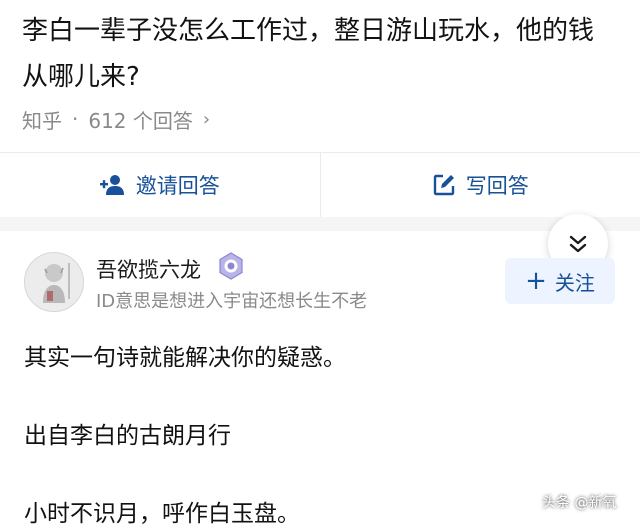 The image size is (640, 529). I want to click on plus-icon: +, so click(536, 281).